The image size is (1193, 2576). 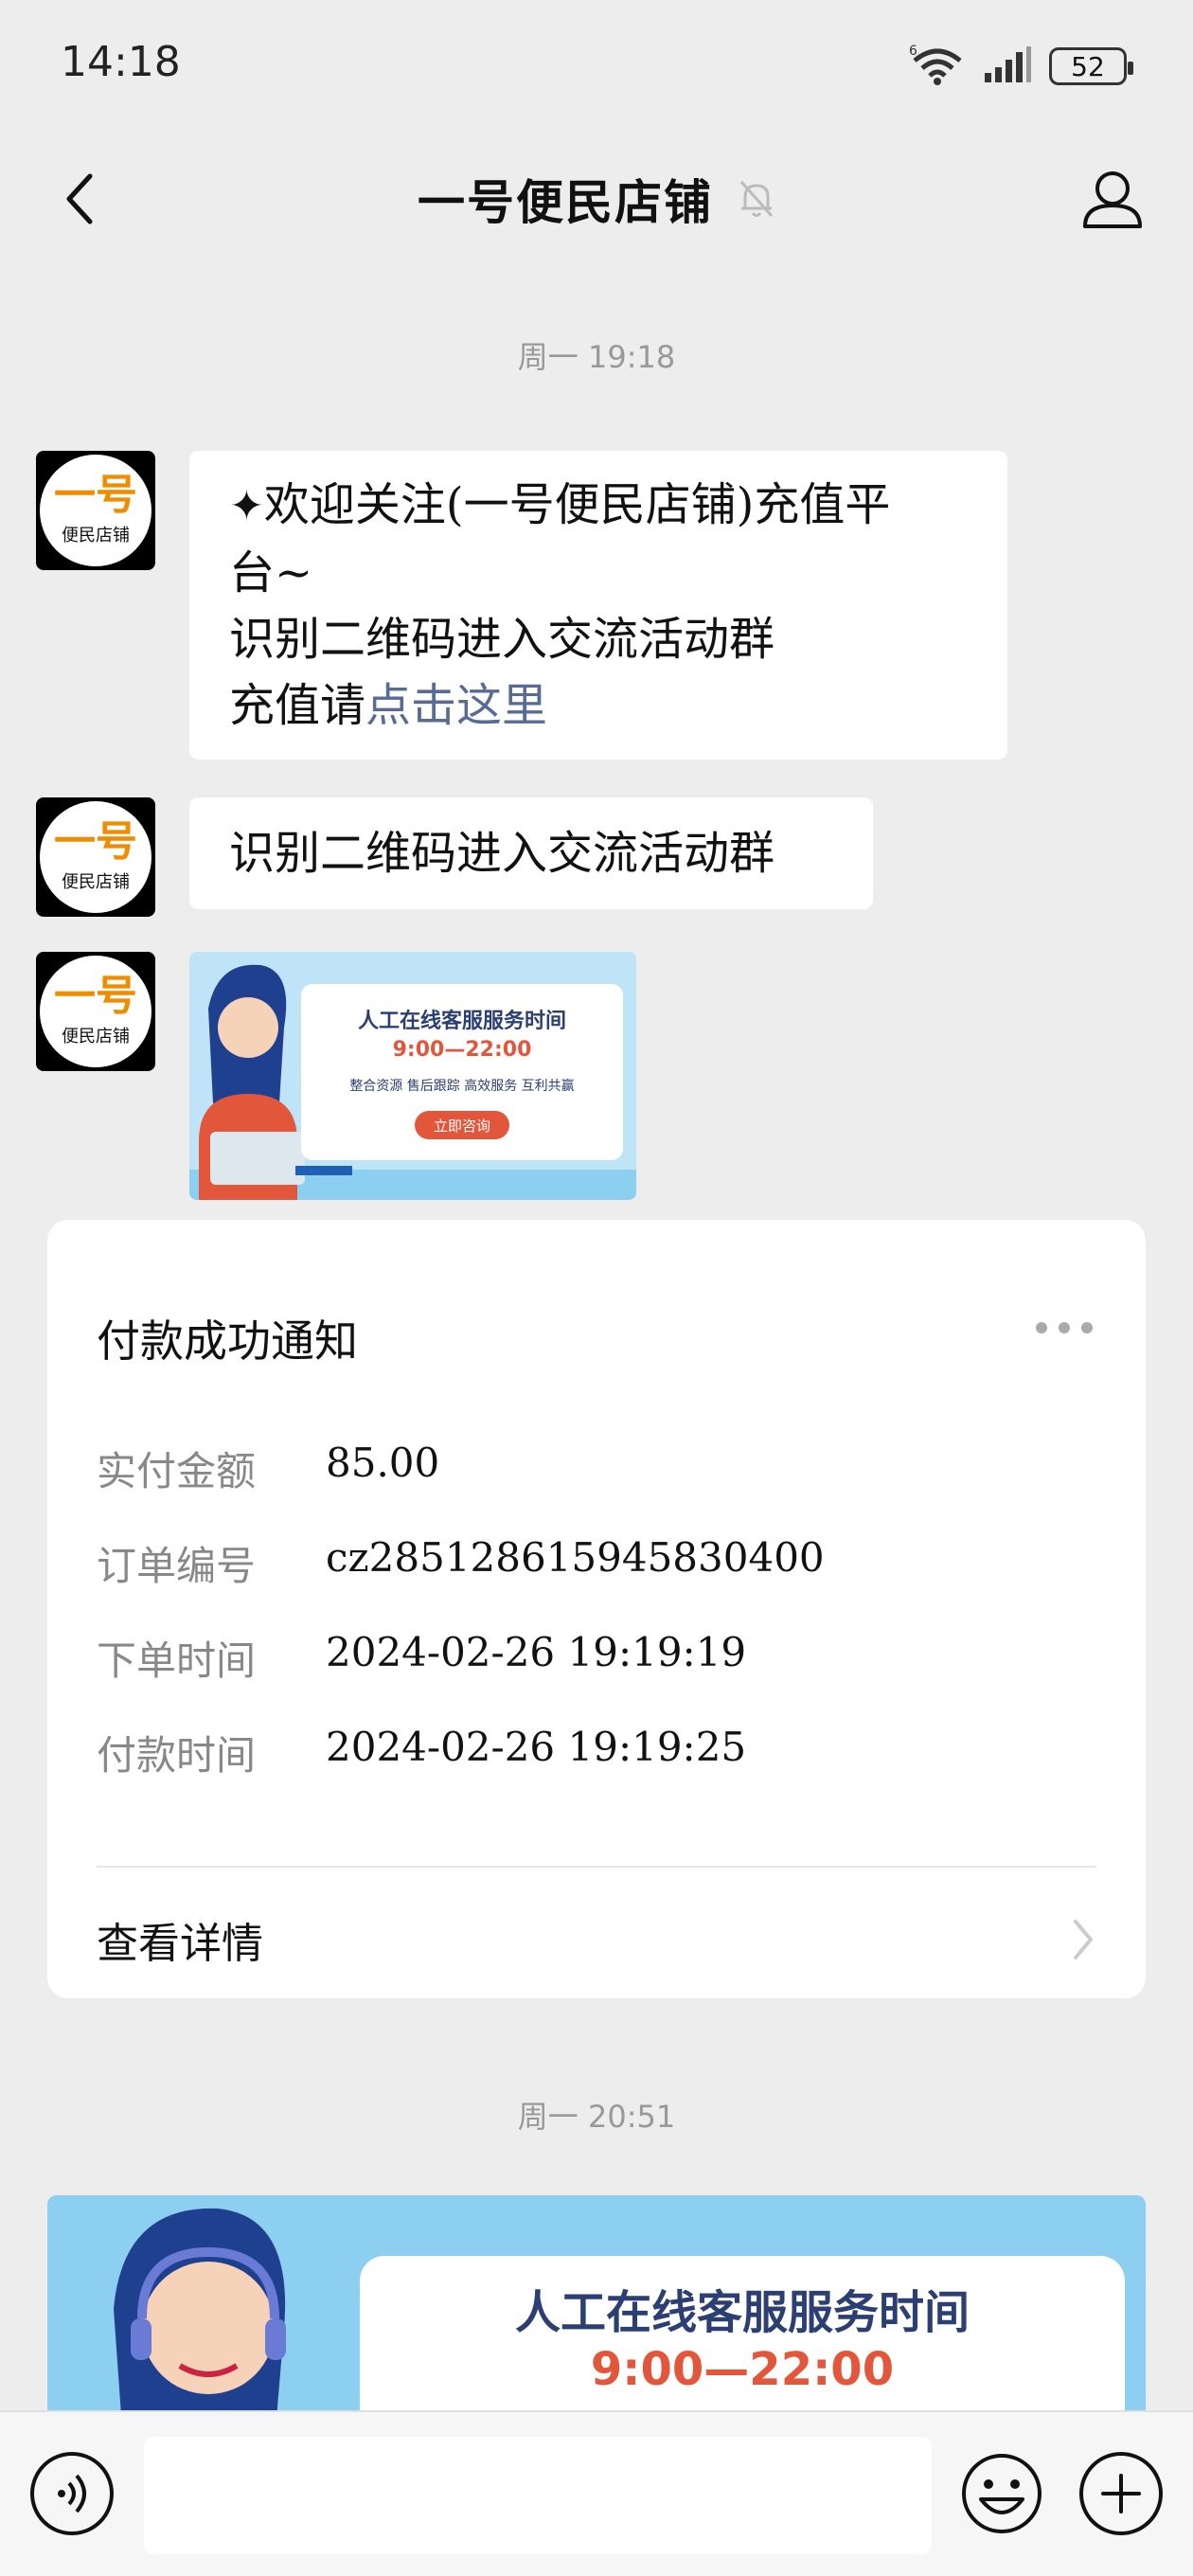 I want to click on sparkle-icon: ✦, so click(x=246, y=506).